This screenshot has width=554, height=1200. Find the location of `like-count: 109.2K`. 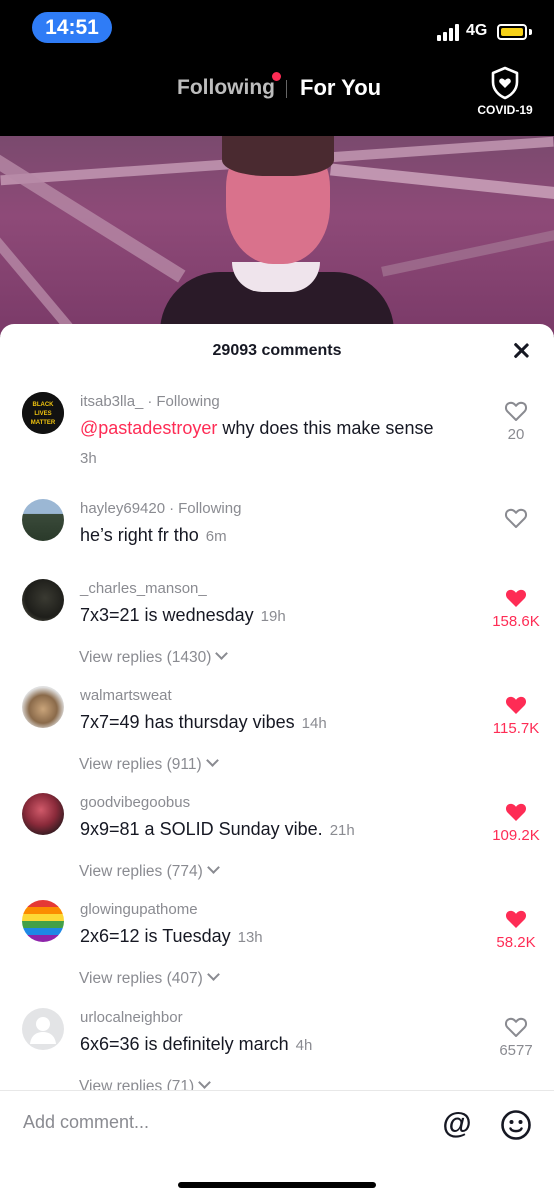

like-count: 109.2K is located at coordinates (516, 835).